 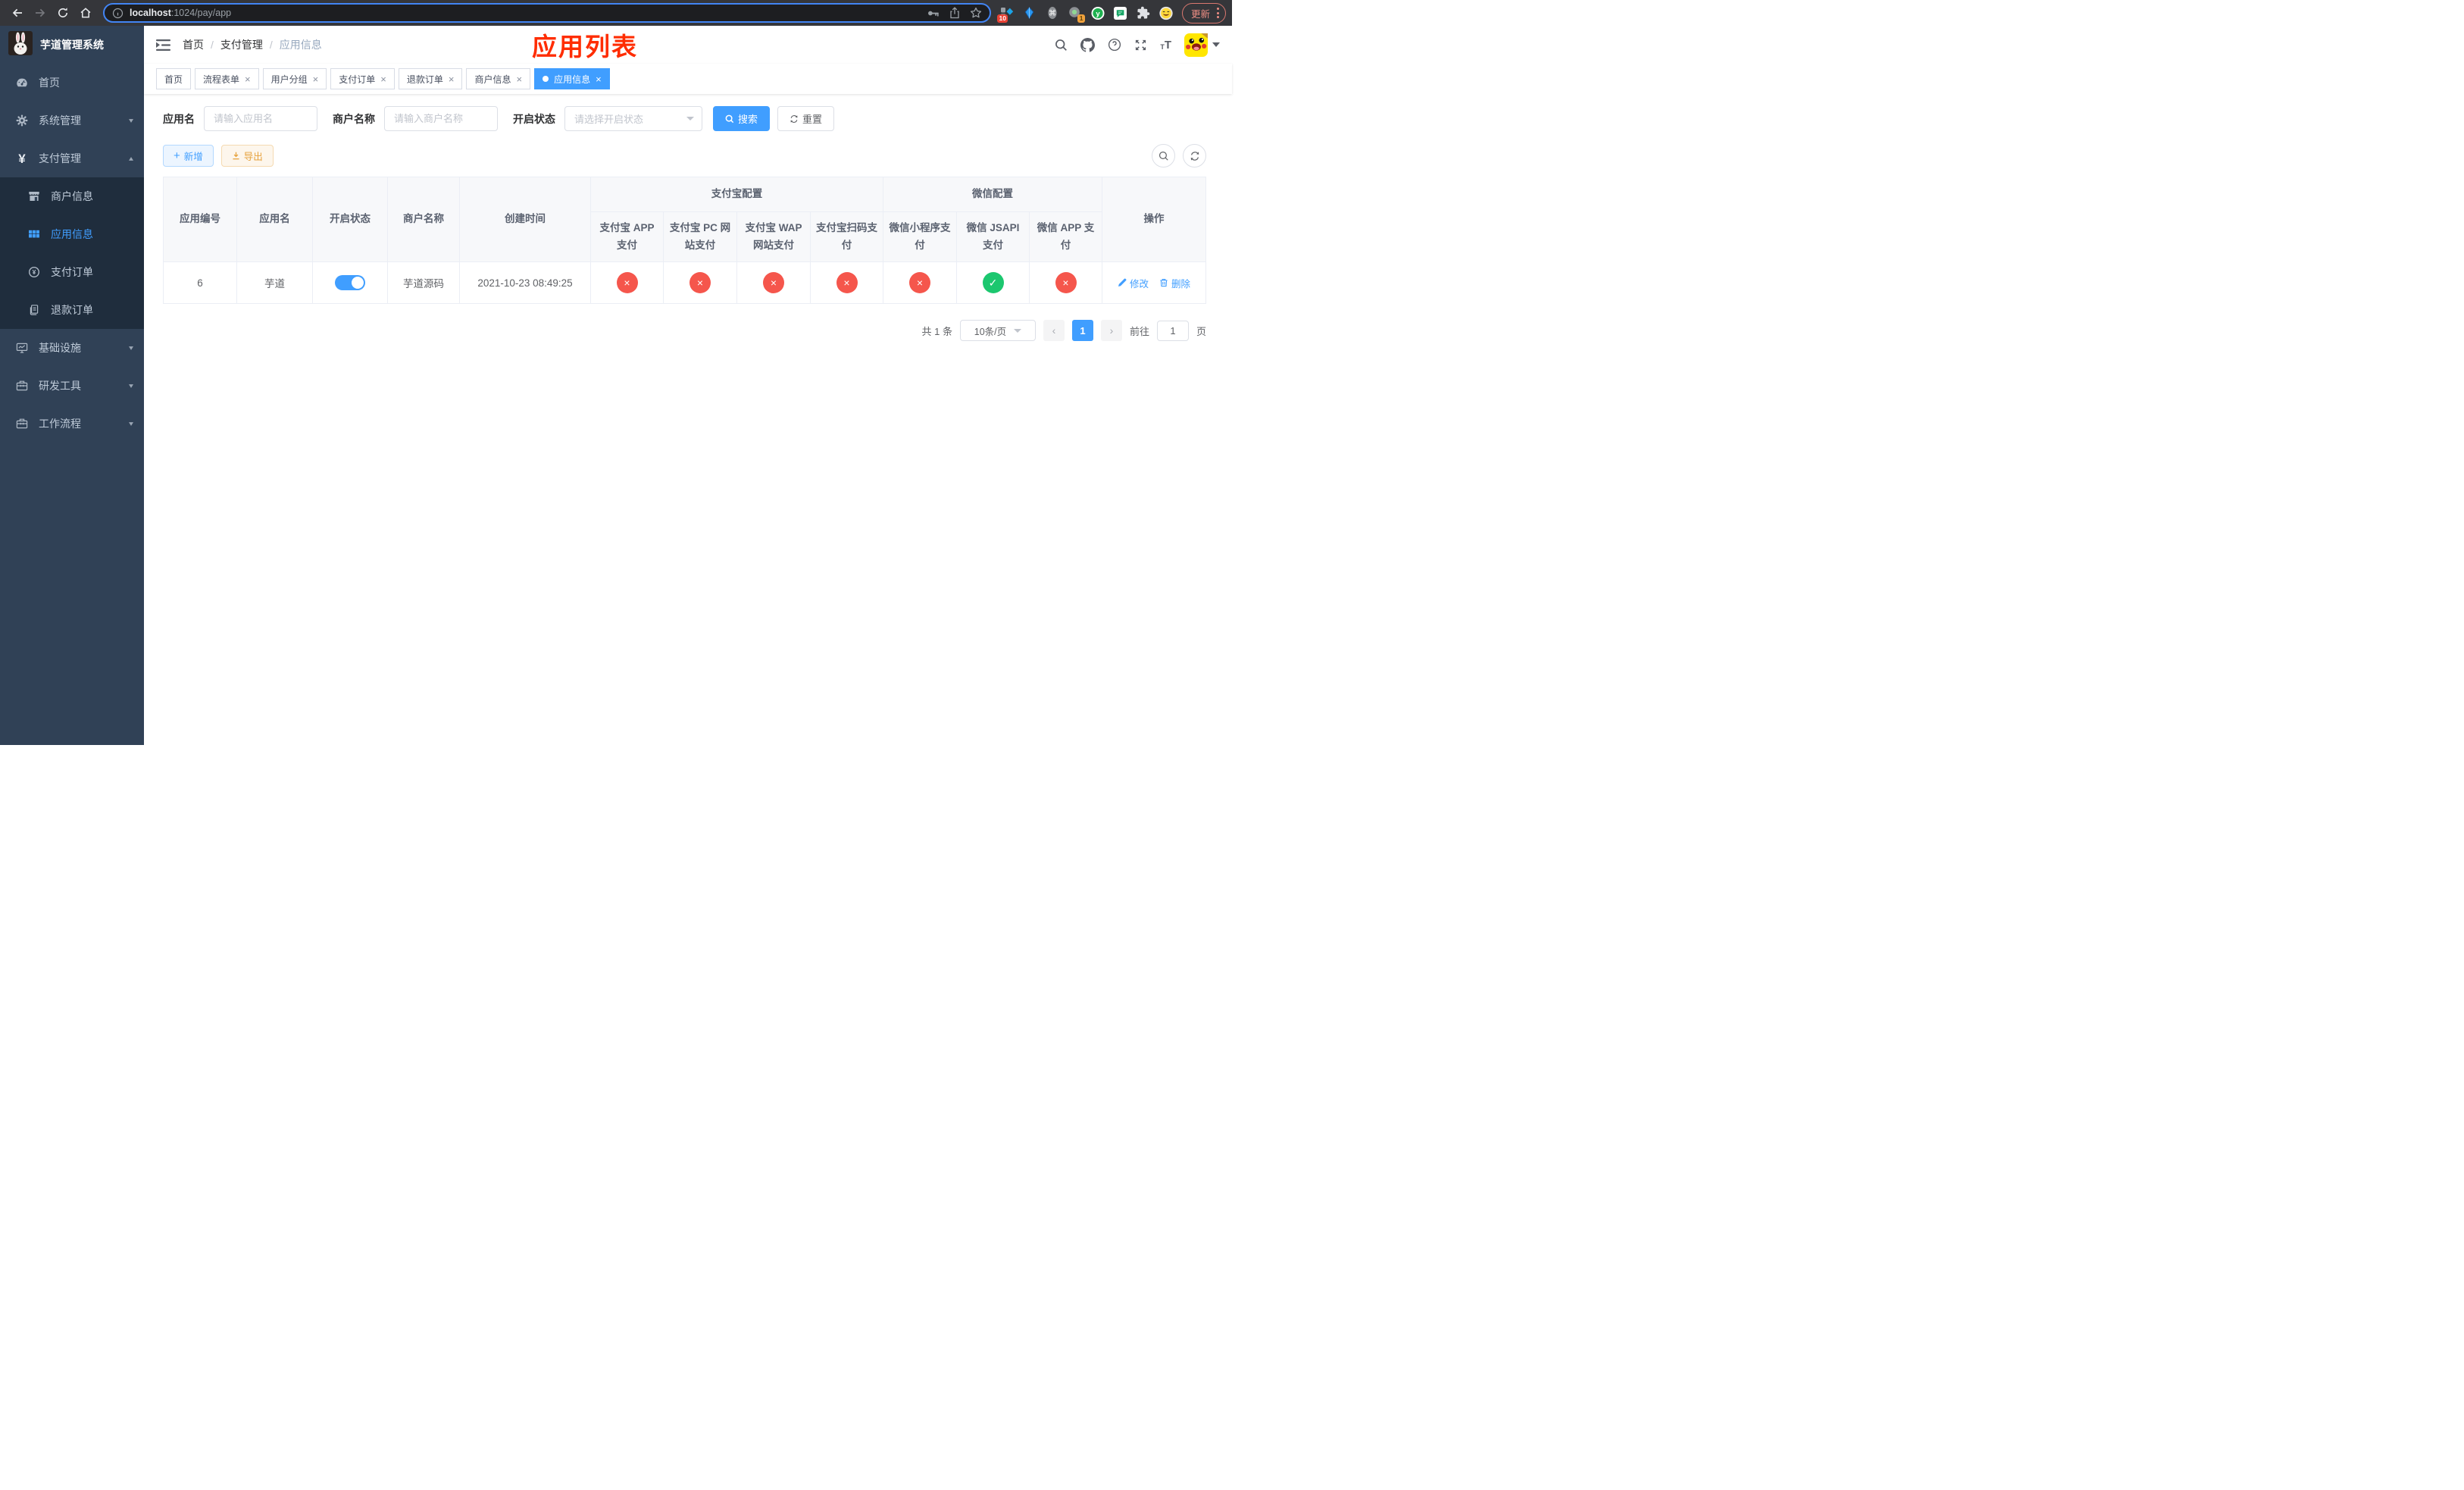 I want to click on ext-command-icon: ⌘, so click(x=1052, y=13).